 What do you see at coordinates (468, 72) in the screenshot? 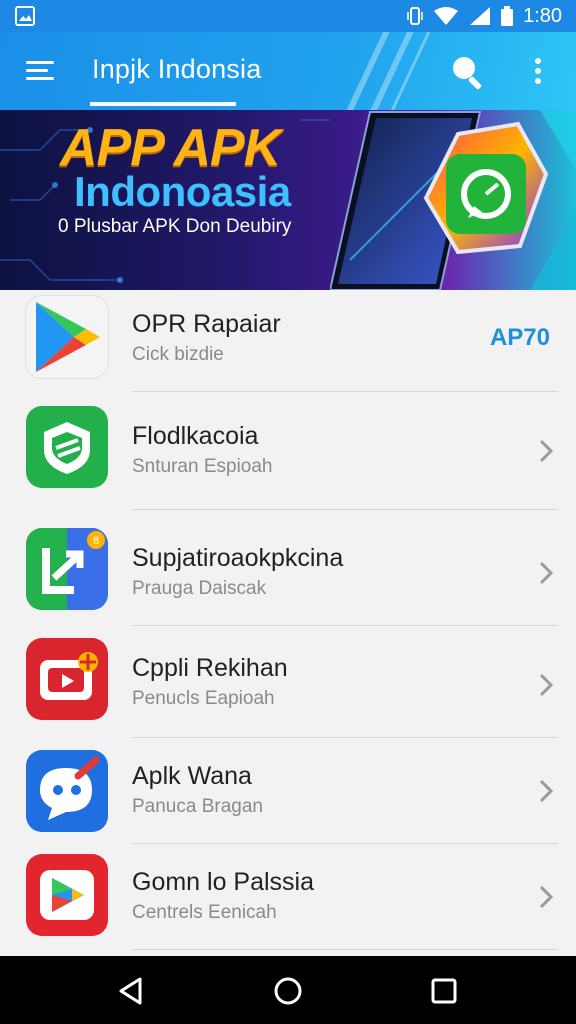
I see `search-icon` at bounding box center [468, 72].